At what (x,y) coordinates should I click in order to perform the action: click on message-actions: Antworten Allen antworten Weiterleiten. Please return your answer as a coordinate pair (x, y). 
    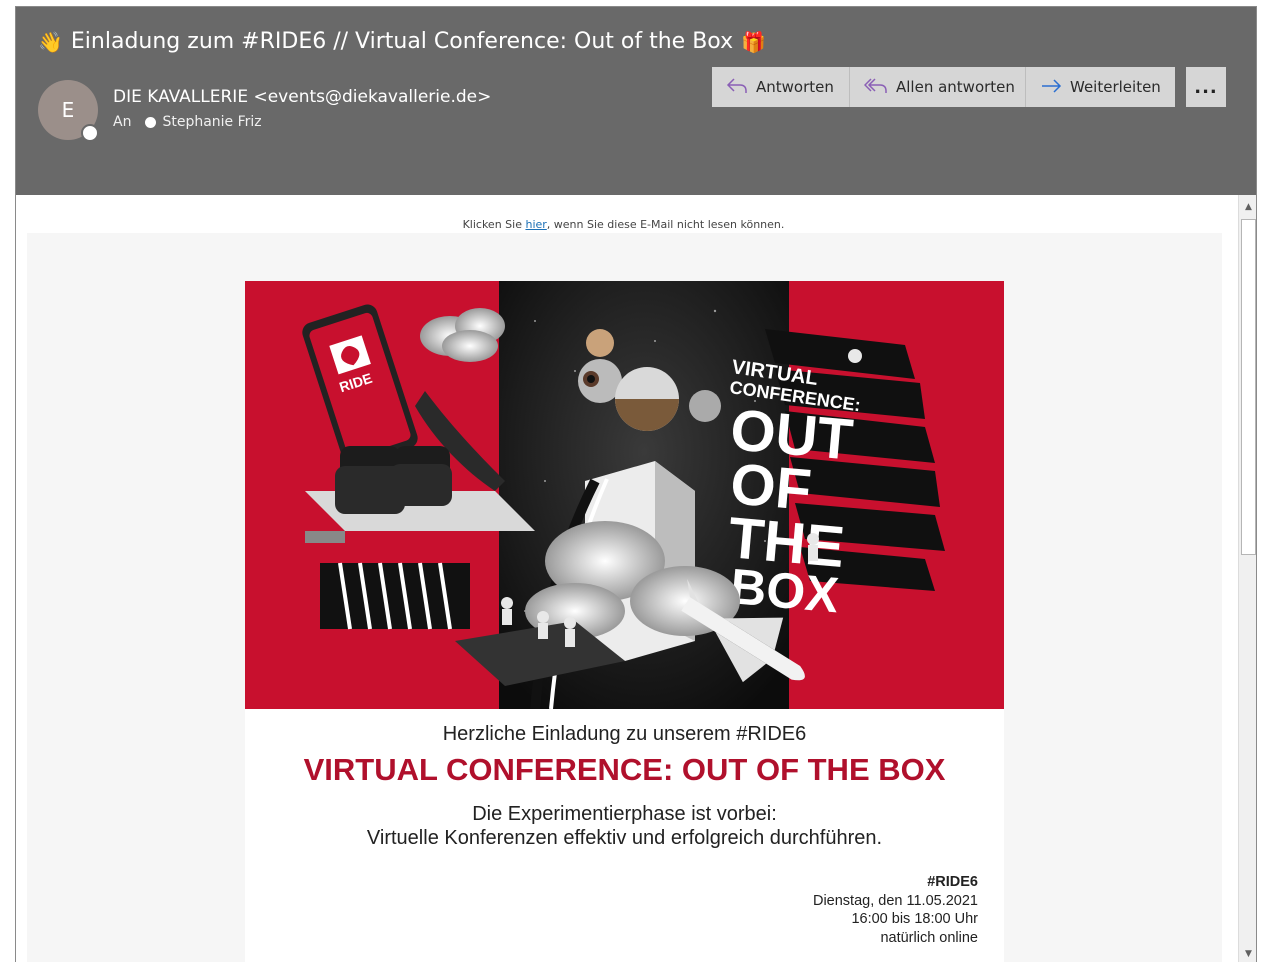
    Looking at the image, I should click on (943, 87).